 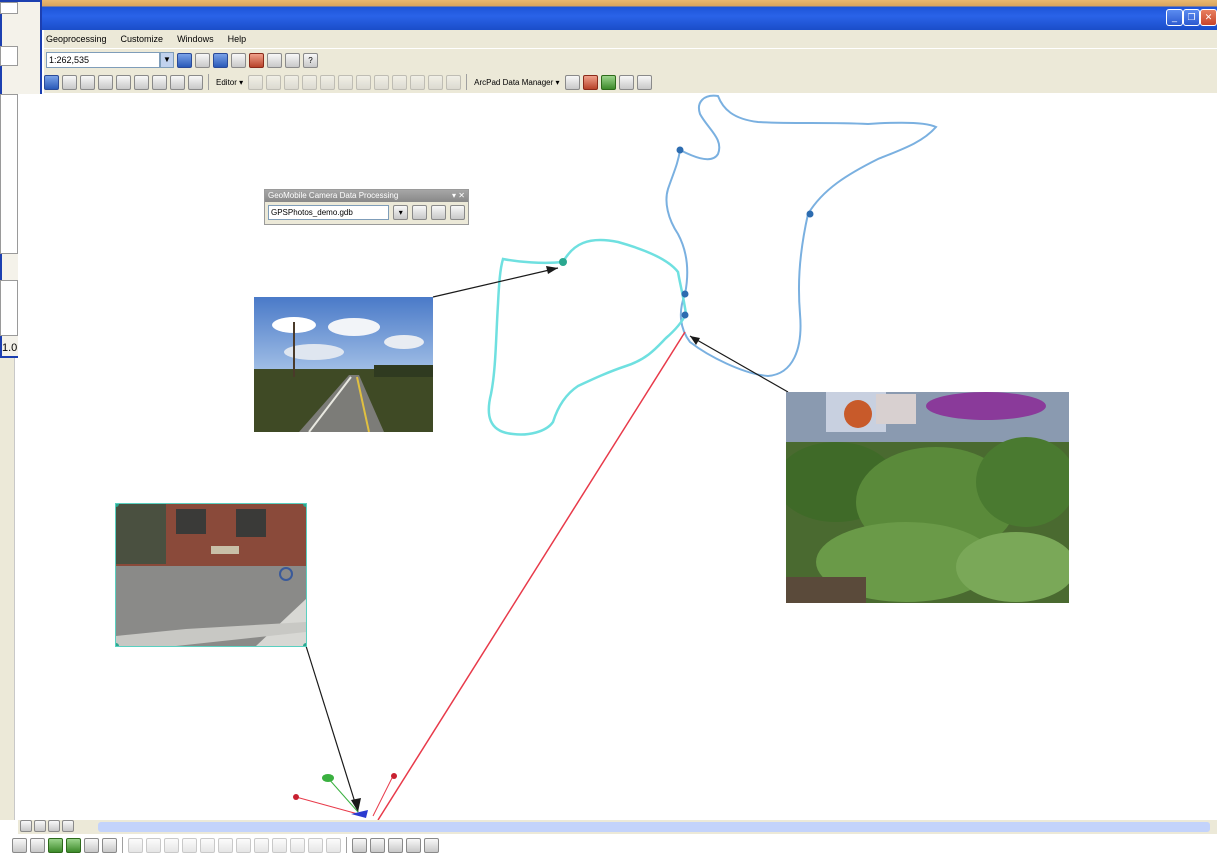 I want to click on toc-button, so click(x=9, y=308).